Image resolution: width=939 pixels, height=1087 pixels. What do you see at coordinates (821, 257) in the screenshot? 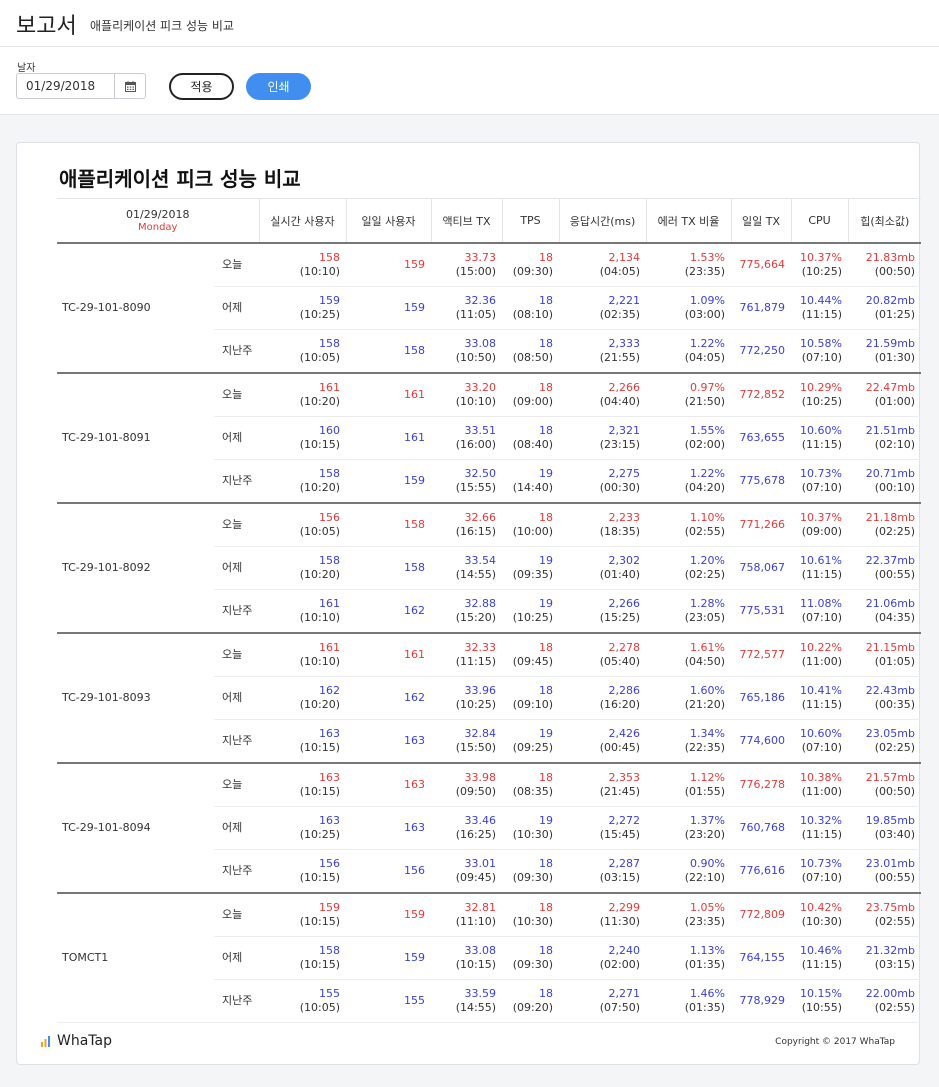
I see `metric-value: 10.37%` at bounding box center [821, 257].